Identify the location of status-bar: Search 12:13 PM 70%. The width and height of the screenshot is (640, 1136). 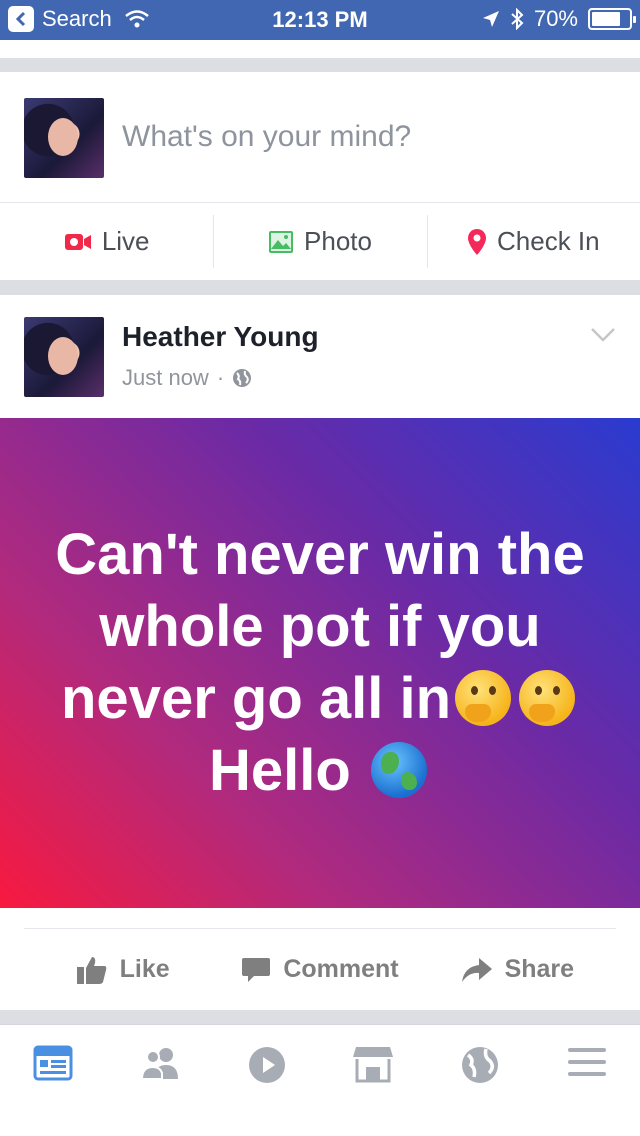
(320, 20).